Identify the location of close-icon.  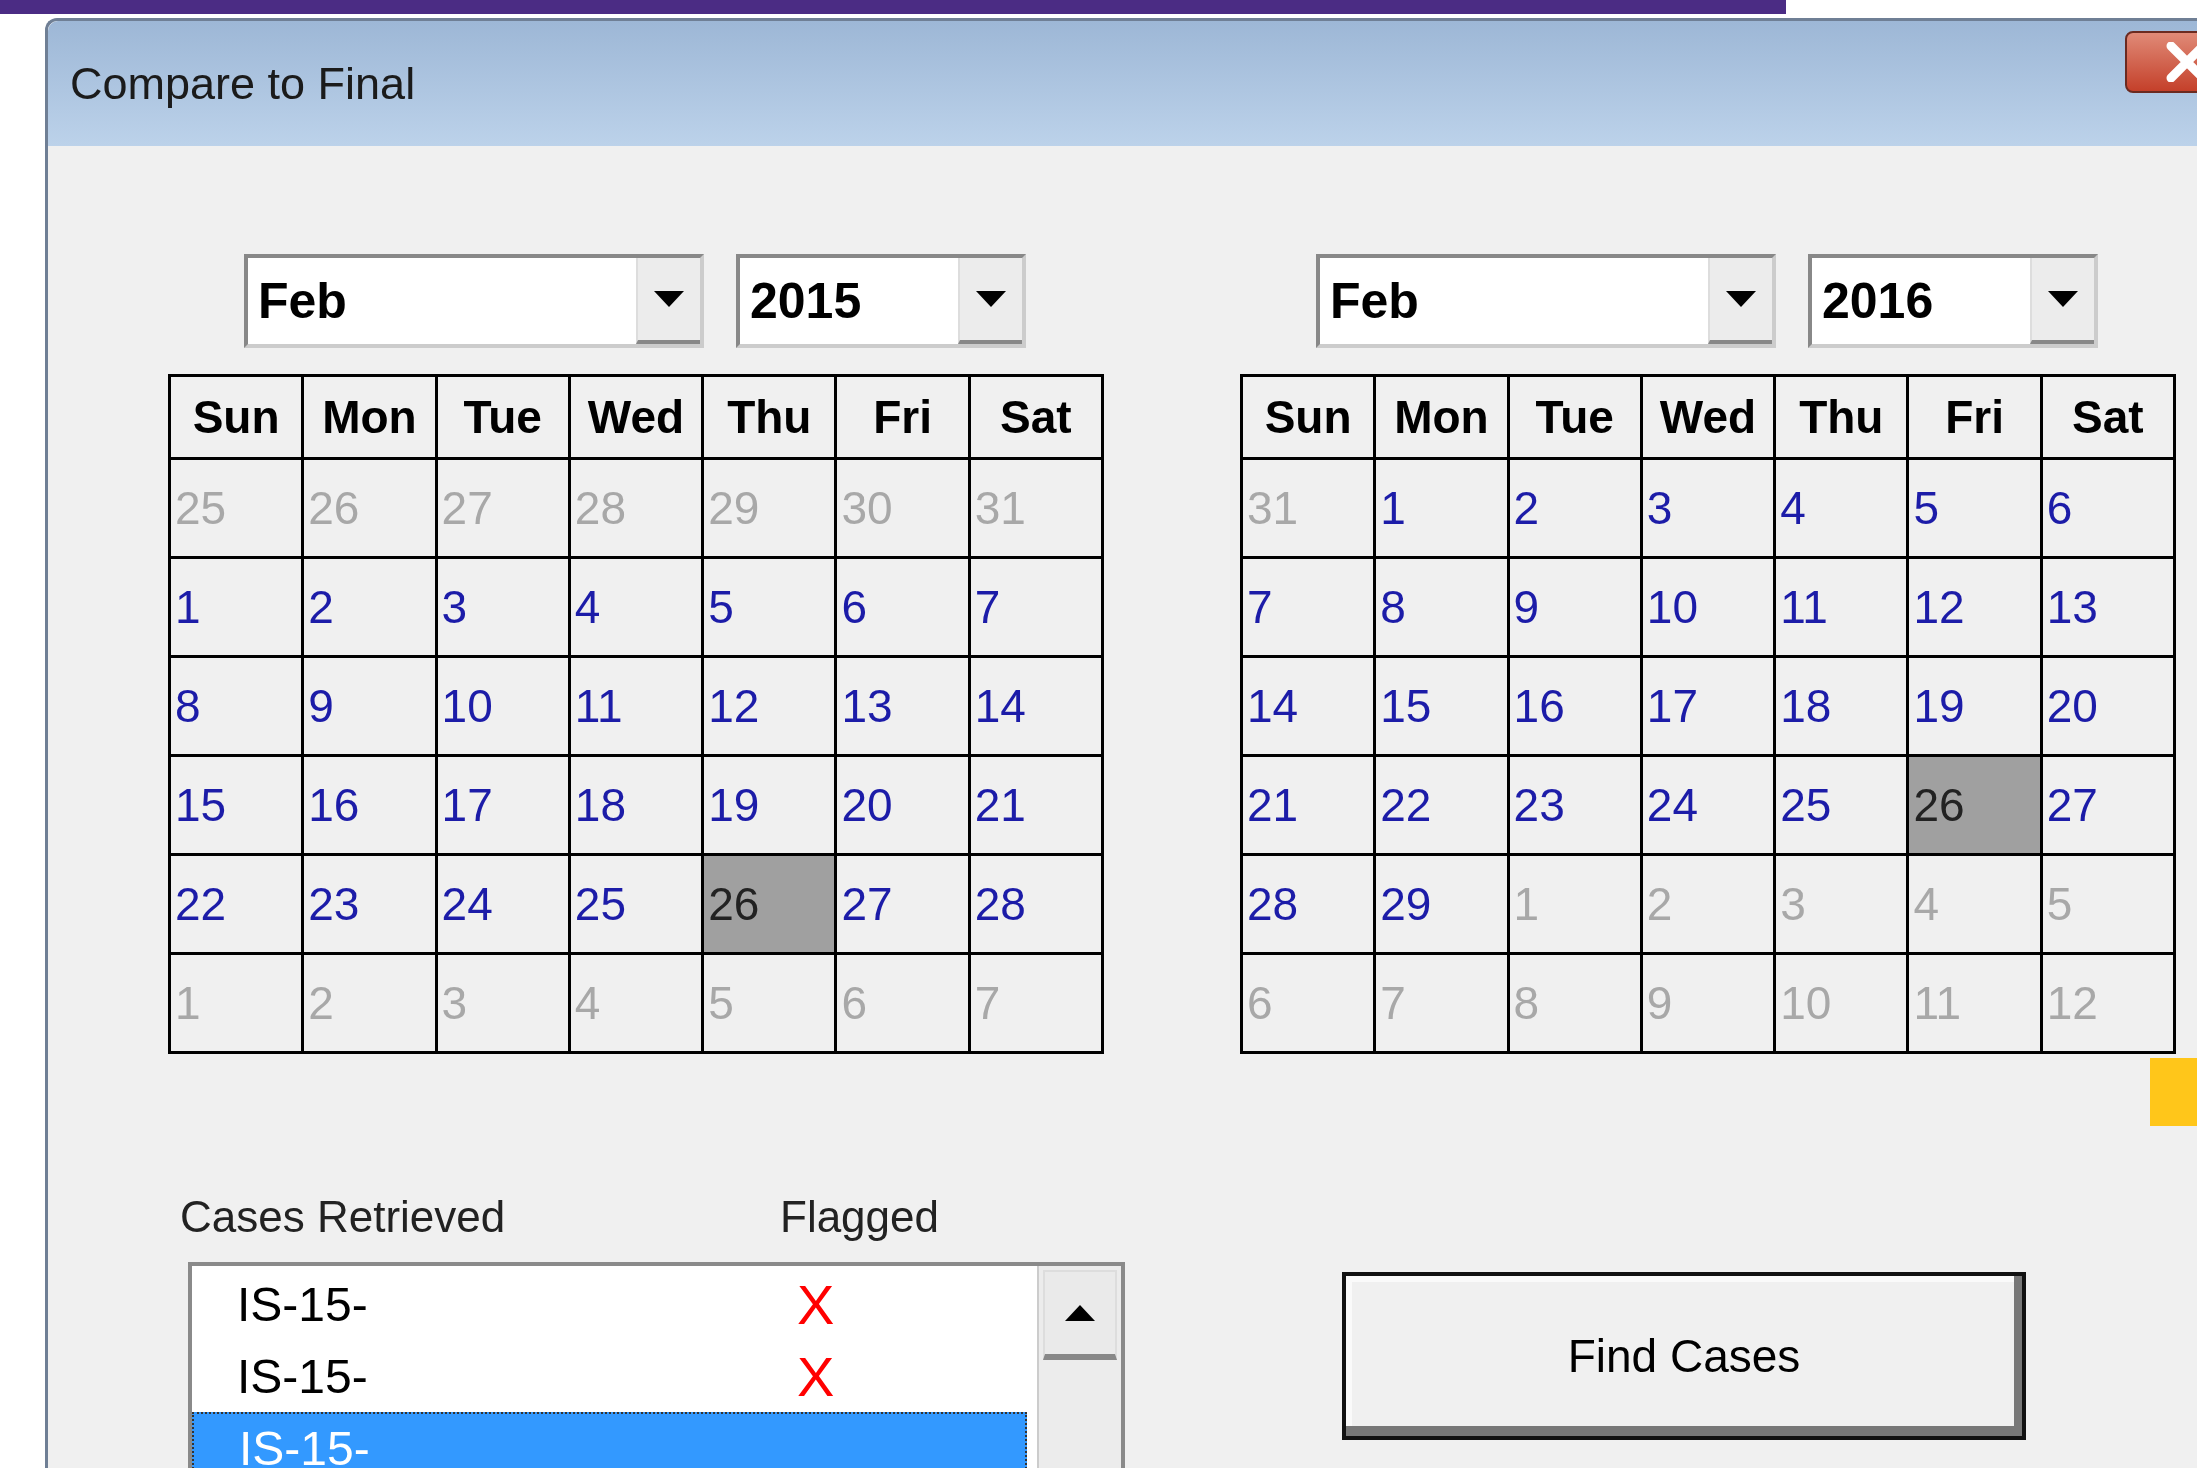
(2181, 61).